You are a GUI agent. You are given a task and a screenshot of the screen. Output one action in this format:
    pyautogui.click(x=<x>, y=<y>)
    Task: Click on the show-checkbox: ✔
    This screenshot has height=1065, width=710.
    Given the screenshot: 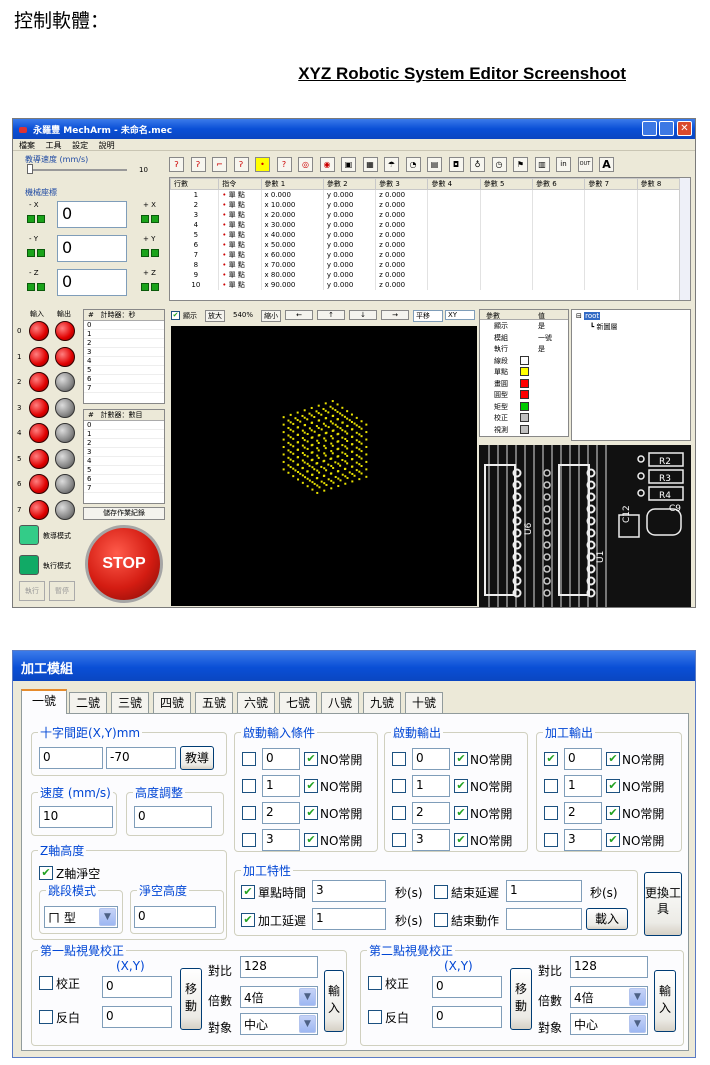 What is the action you would take?
    pyautogui.click(x=175, y=315)
    